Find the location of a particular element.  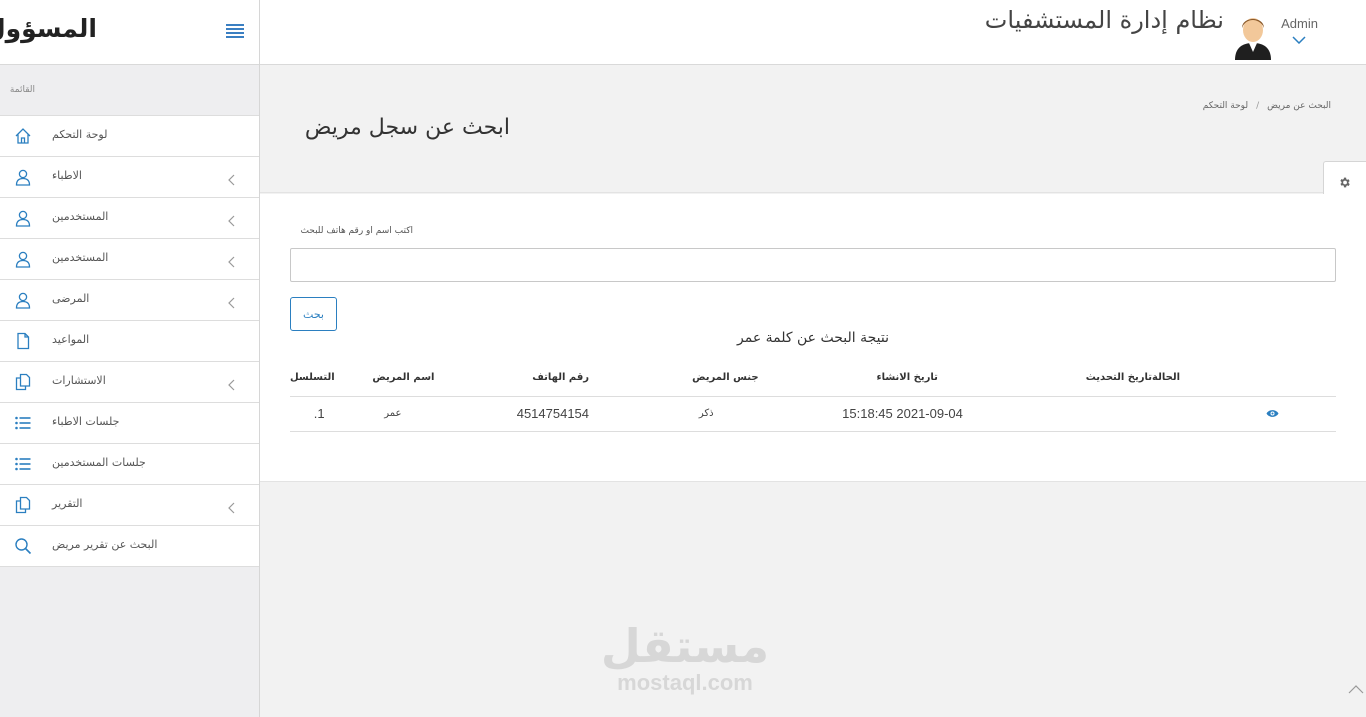

watermark-logo: مستقل mostaql.com is located at coordinates (685, 657).